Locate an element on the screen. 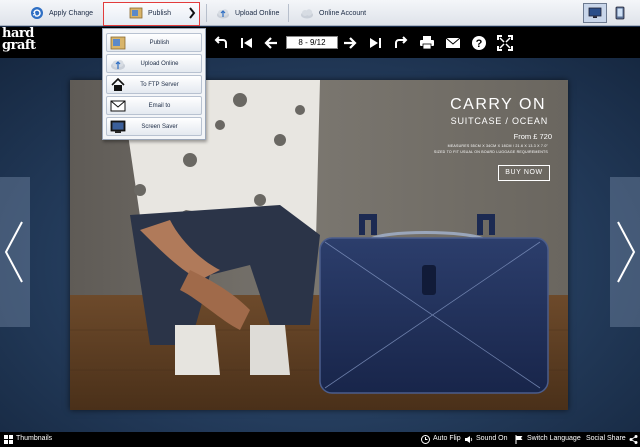 Image resolution: width=640 pixels, height=447 pixels. hardgraft-logo: hard graft is located at coordinates (19, 40).